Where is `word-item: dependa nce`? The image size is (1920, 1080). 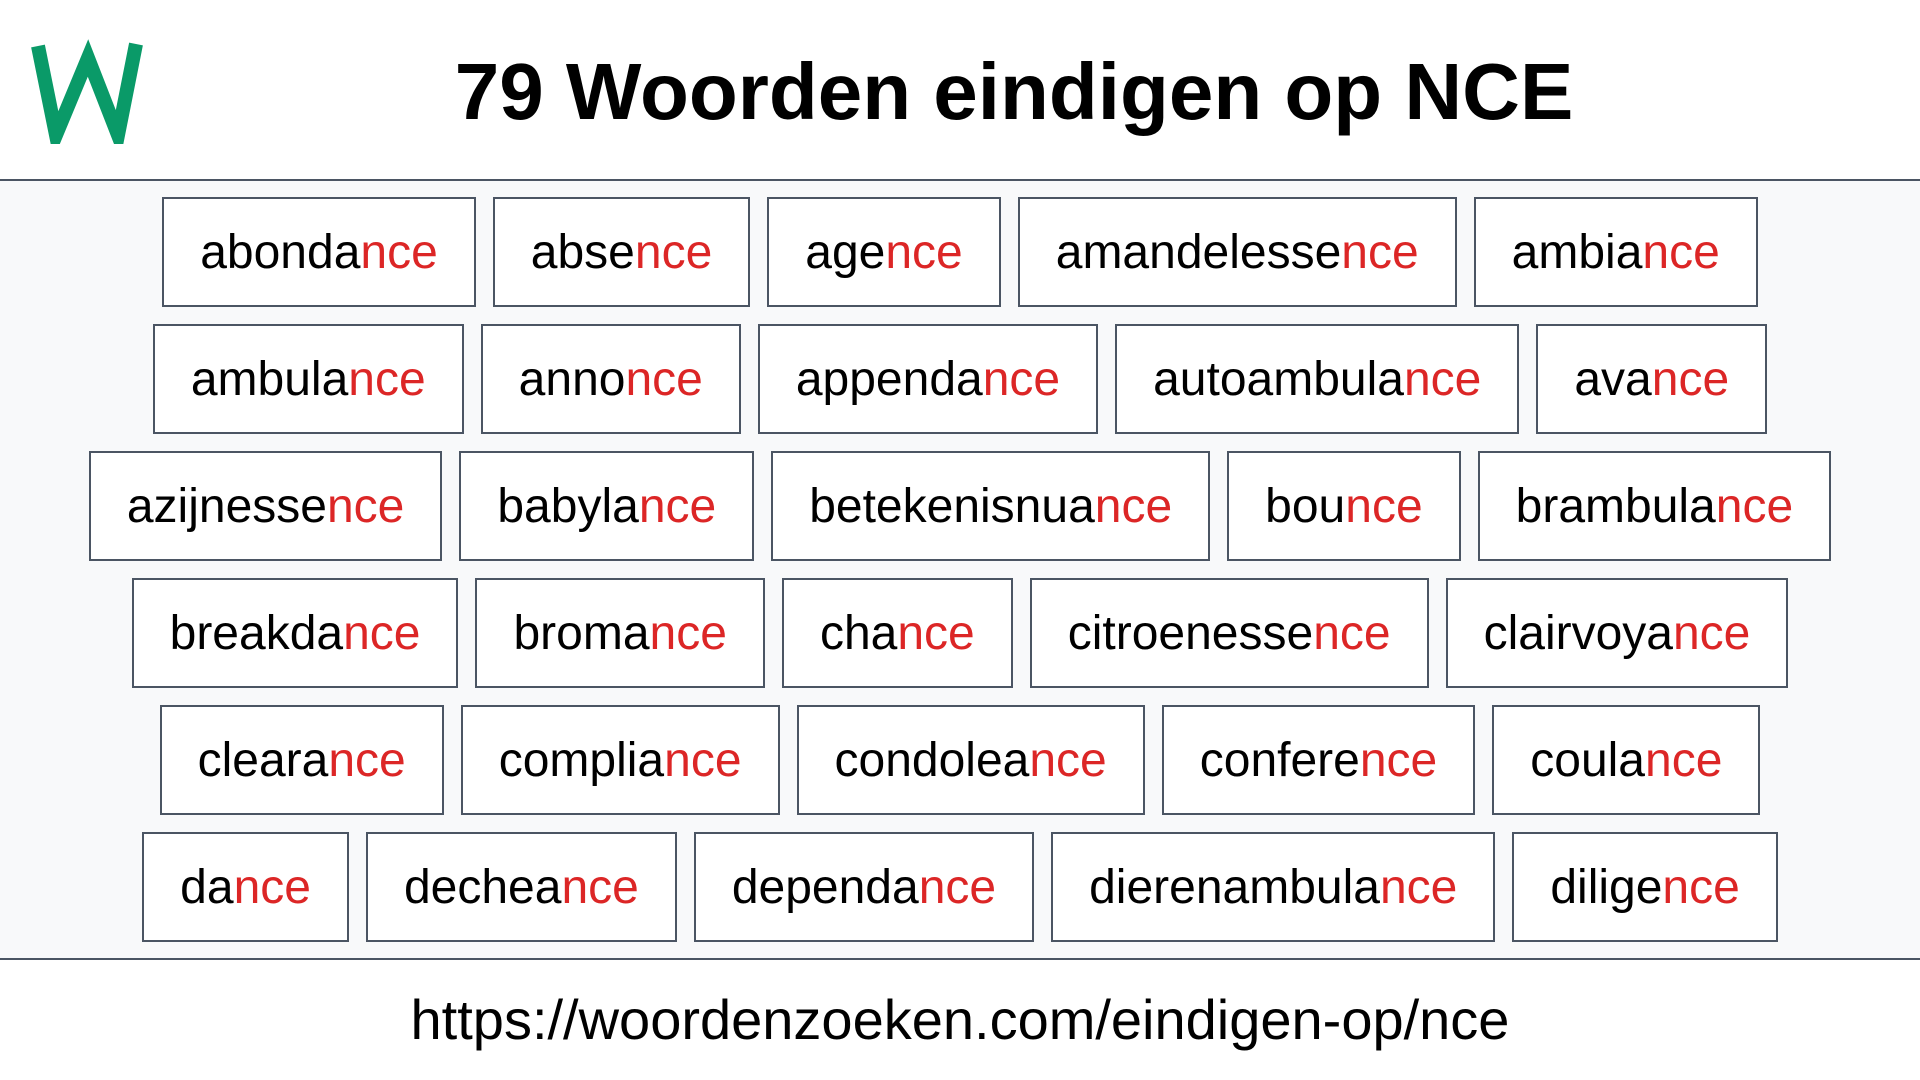
word-item: dependa nce is located at coordinates (864, 887).